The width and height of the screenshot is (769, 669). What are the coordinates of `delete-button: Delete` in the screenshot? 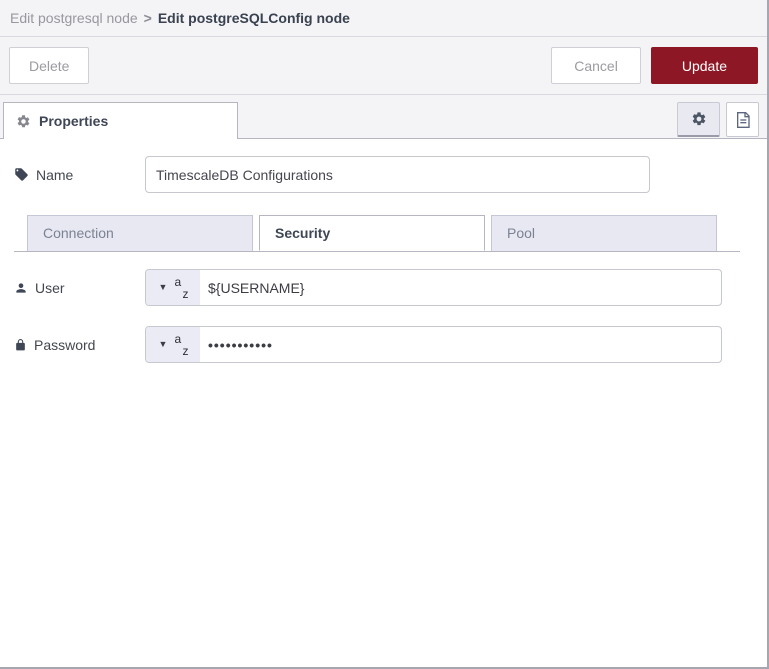 It's located at (49, 65).